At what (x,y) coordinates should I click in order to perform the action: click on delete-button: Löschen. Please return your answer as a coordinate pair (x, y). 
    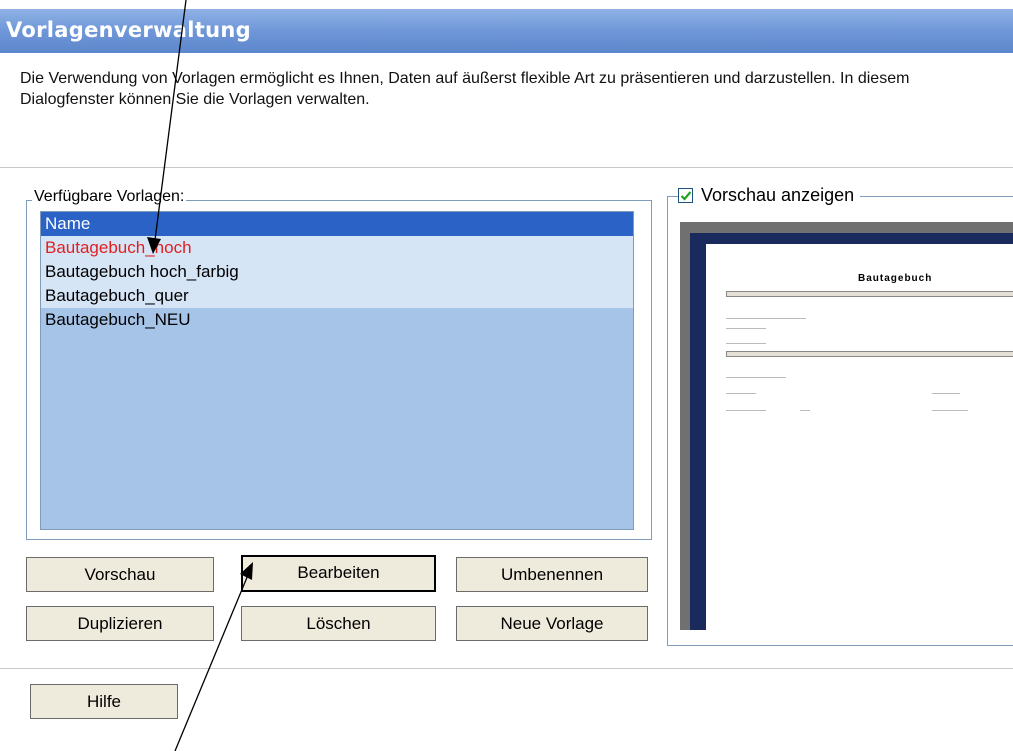
    Looking at the image, I should click on (338, 623).